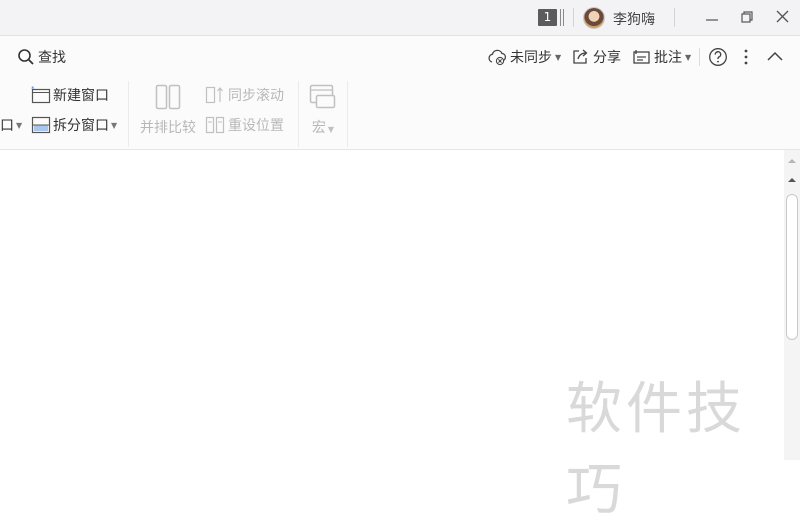  What do you see at coordinates (81, 126) in the screenshot?
I see `split-window-label: 拆分窗口` at bounding box center [81, 126].